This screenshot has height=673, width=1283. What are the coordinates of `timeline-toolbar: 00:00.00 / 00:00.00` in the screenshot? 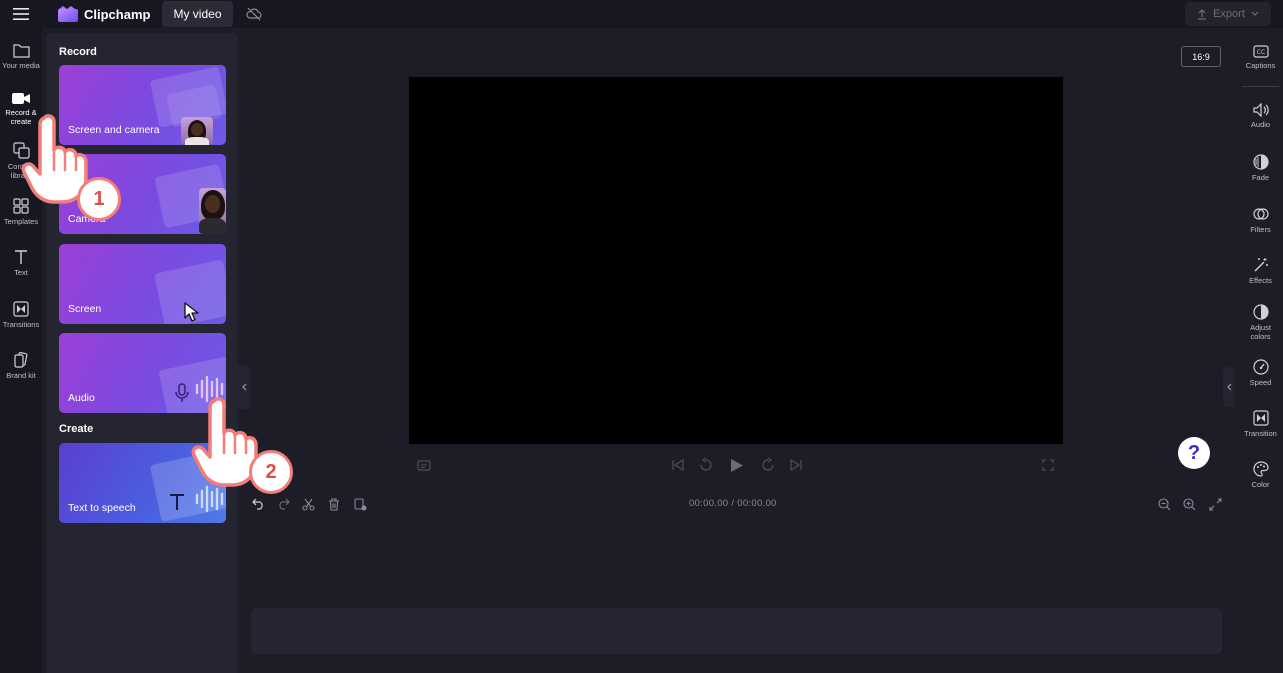 It's located at (740, 504).